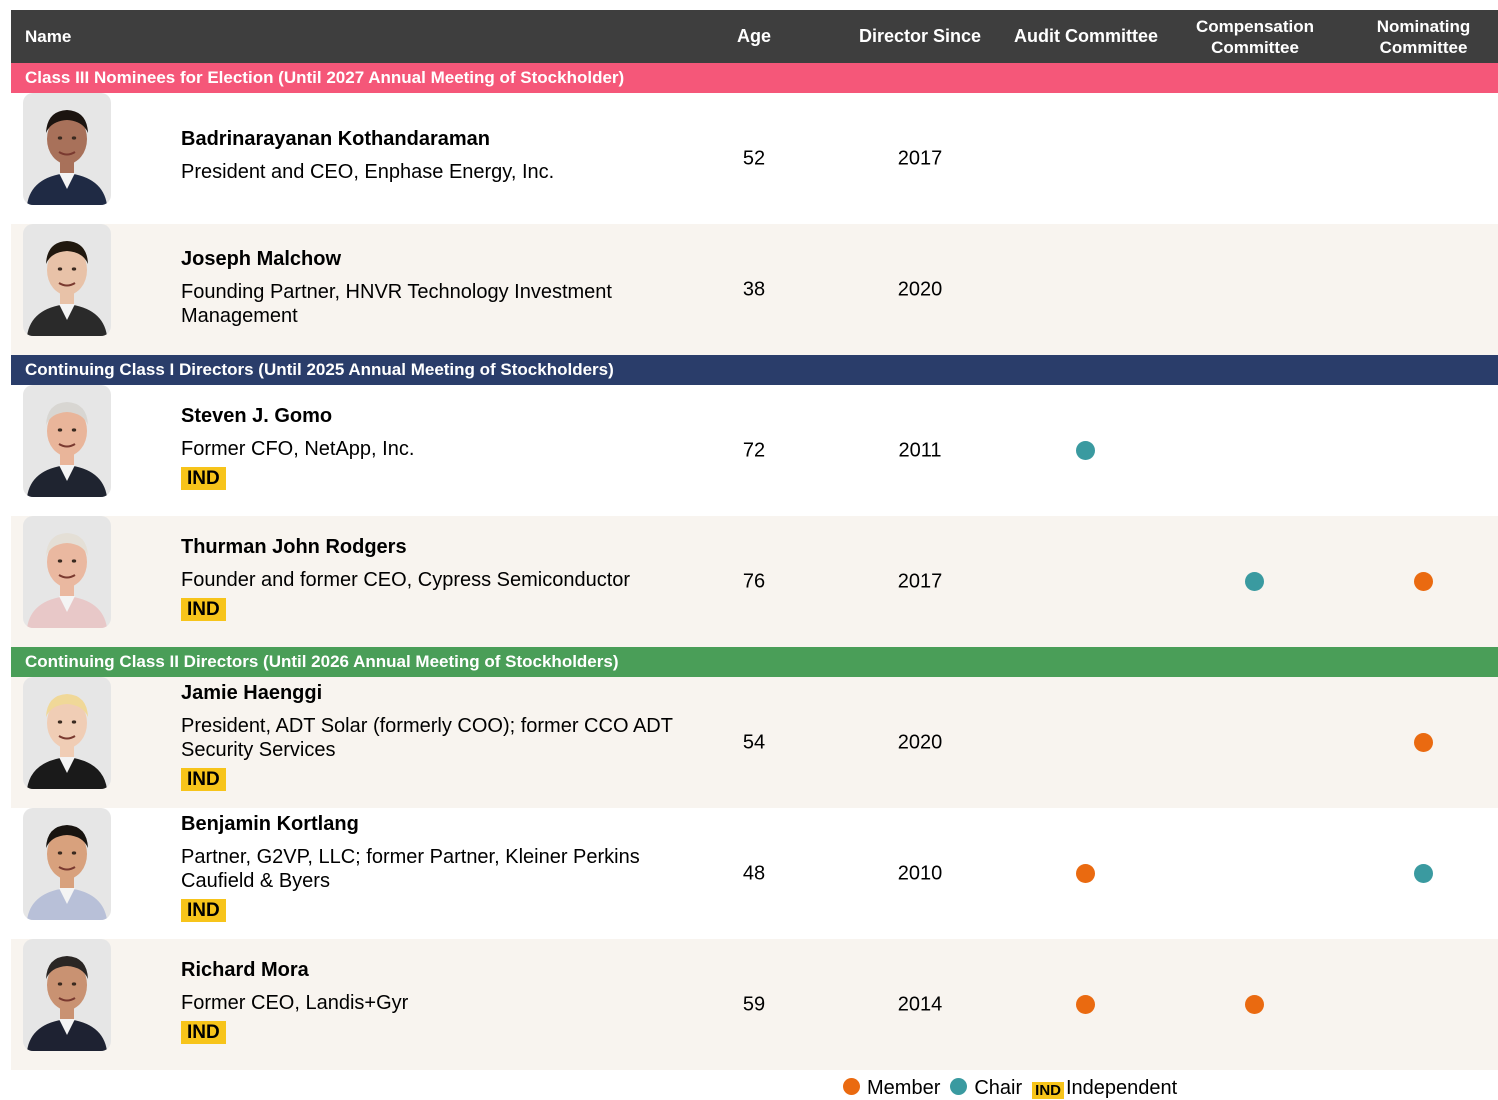  I want to click on director-age: 52, so click(754, 158).